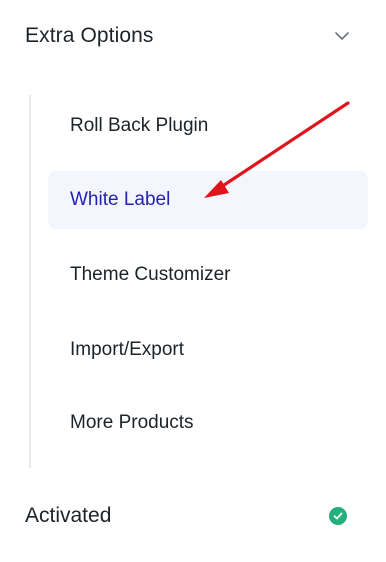 The height and width of the screenshot is (562, 386). I want to click on status-label: Activated, so click(68, 515).